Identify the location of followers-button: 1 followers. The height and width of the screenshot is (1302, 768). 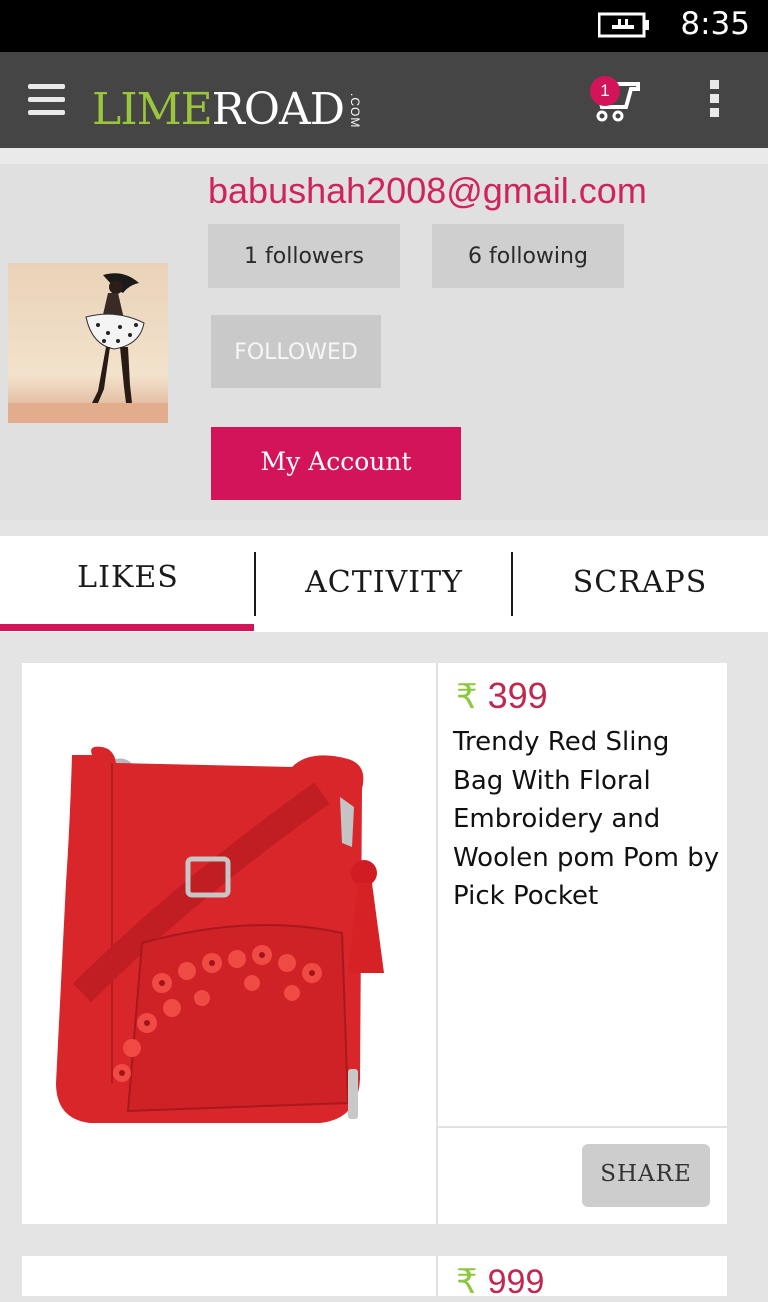
(304, 256).